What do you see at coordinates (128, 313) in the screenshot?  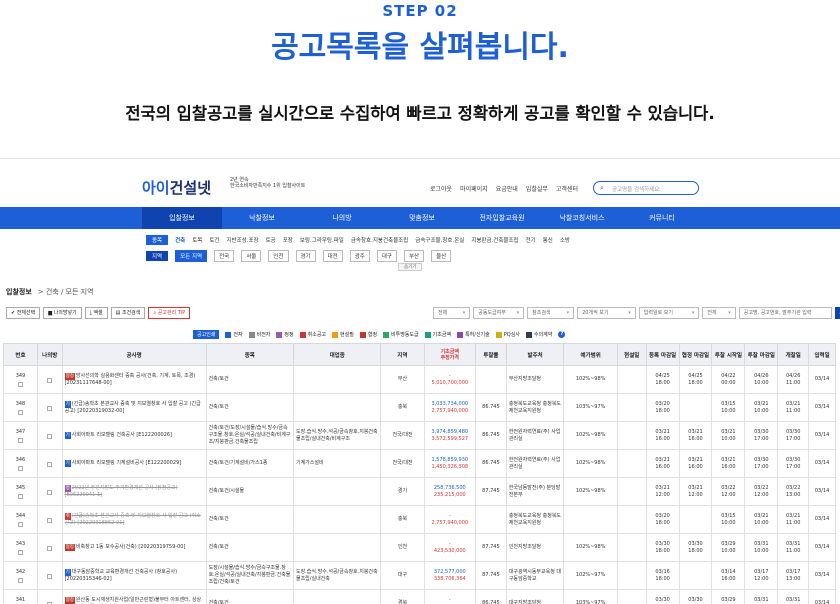 I see `toolbar-button: ▤ 조건검색` at bounding box center [128, 313].